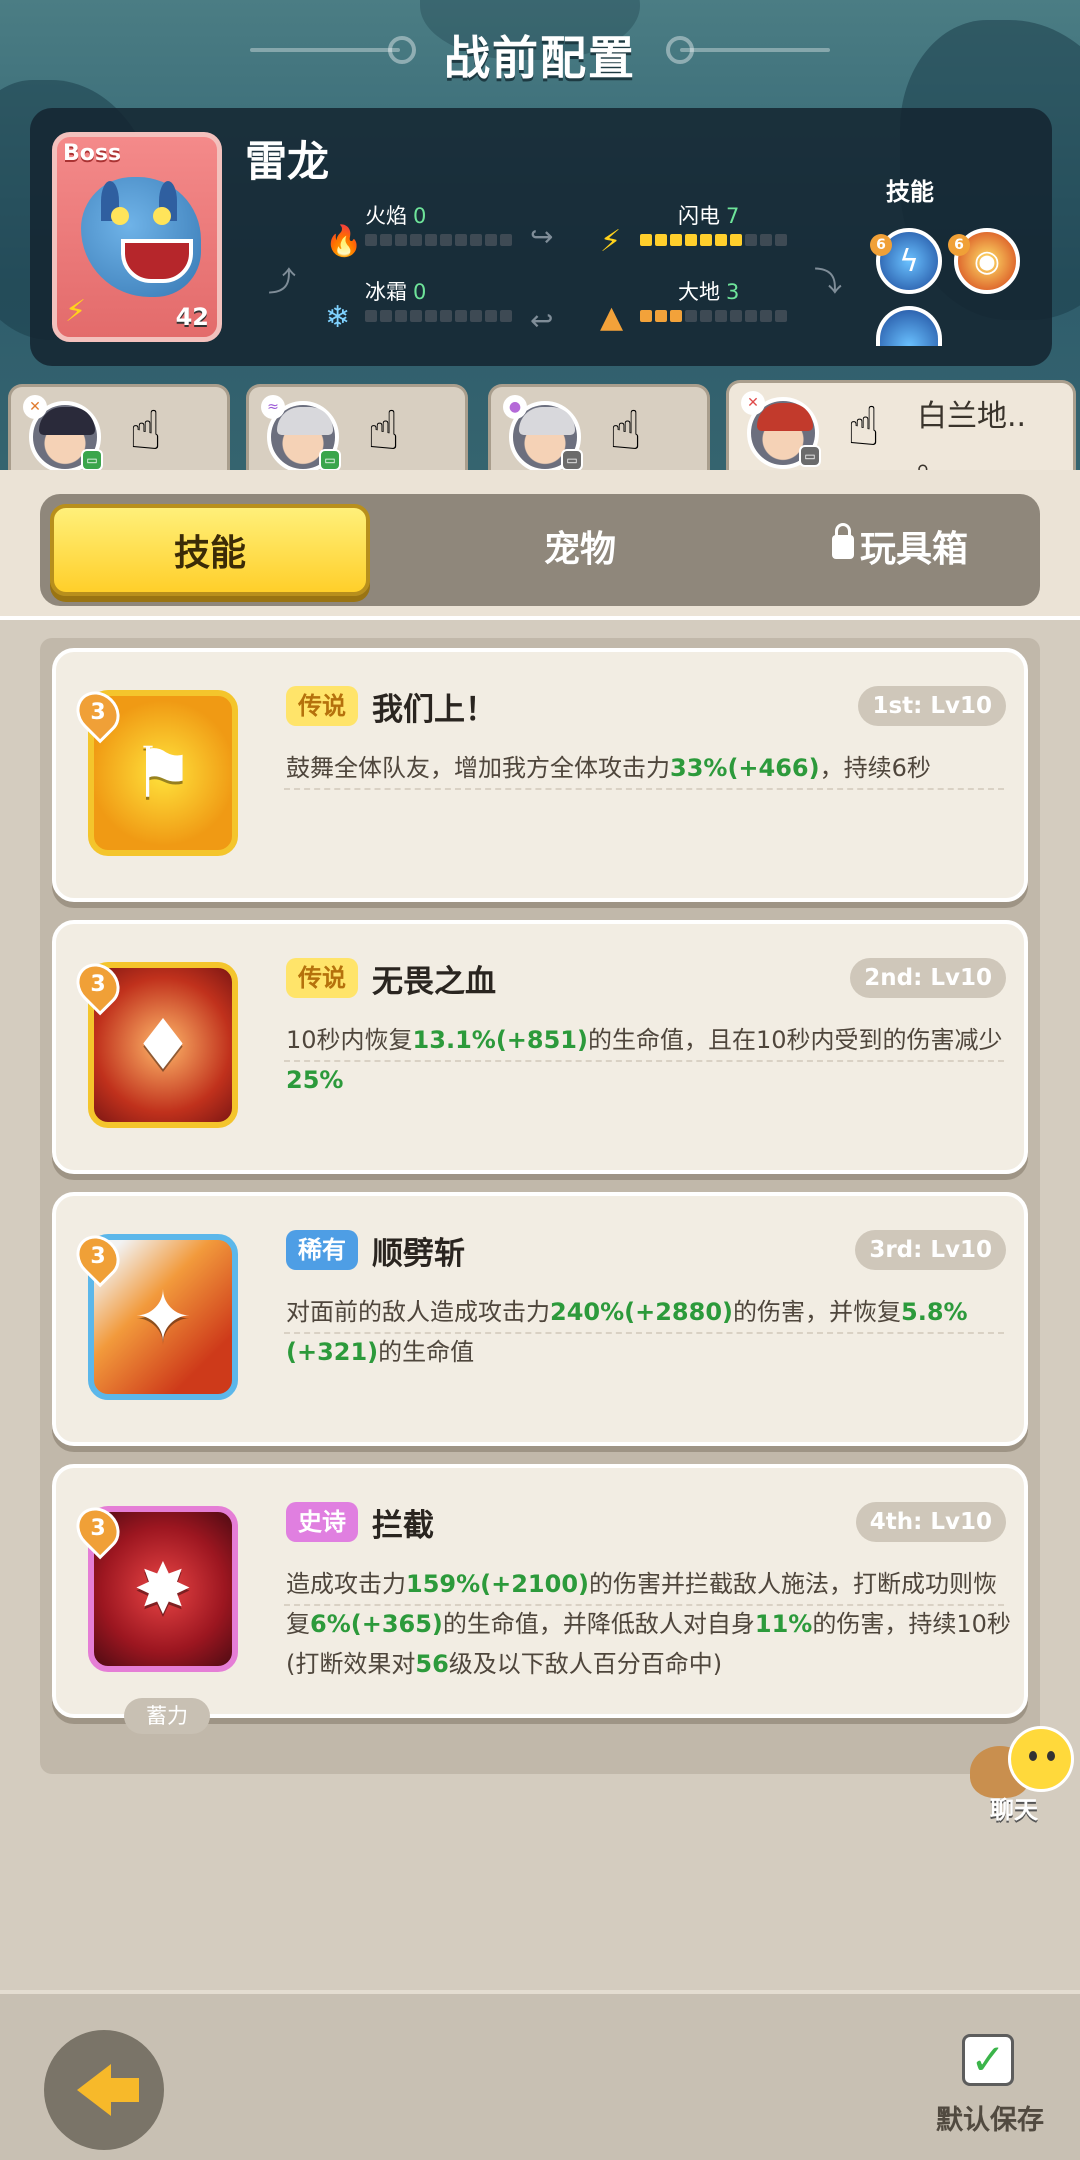 The height and width of the screenshot is (2160, 1080). What do you see at coordinates (273, 407) in the screenshot?
I see `wind-icon: ≈` at bounding box center [273, 407].